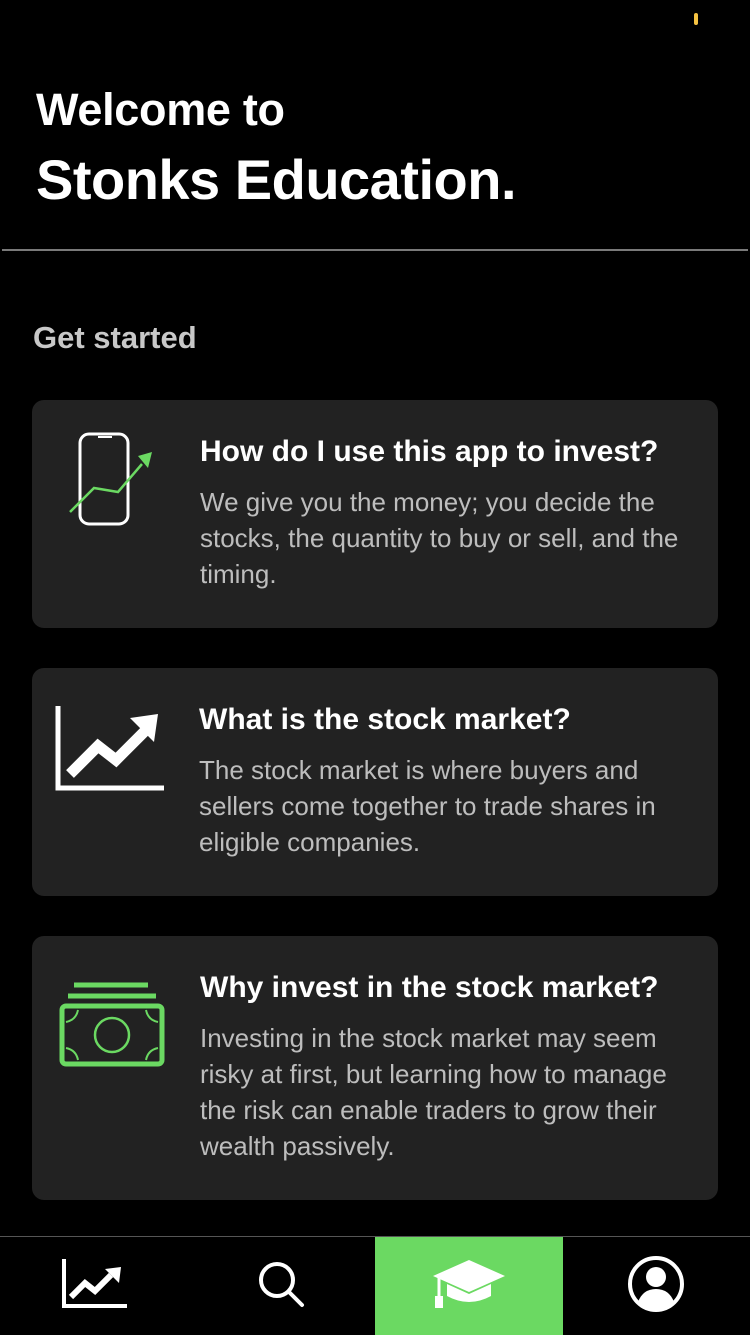 This screenshot has width=750, height=1335. I want to click on tab-portfolio, so click(94, 1286).